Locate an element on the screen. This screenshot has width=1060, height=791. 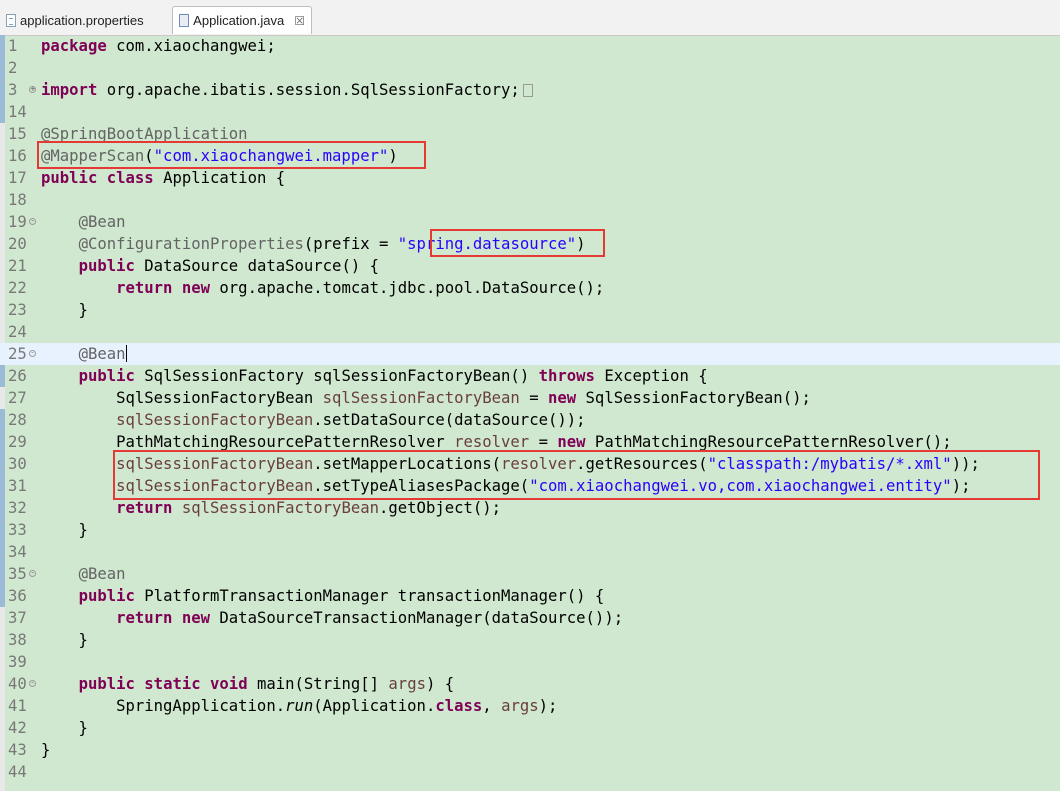
line-number: 31 is located at coordinates (17, 486).